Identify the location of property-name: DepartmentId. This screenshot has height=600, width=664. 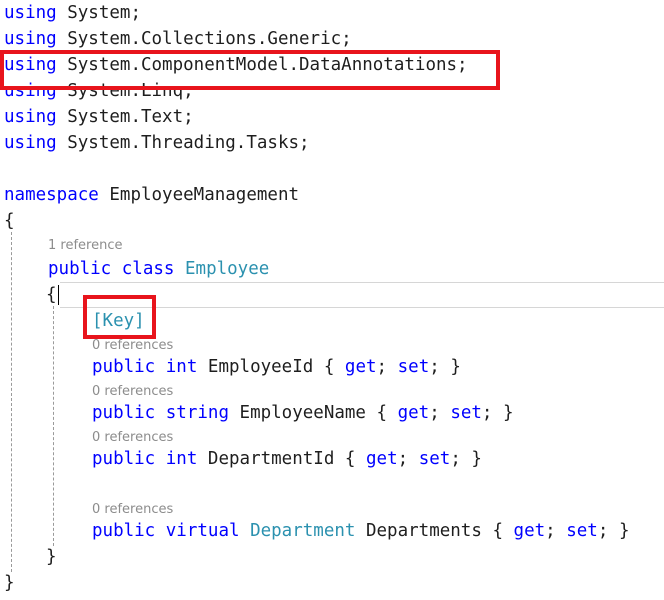
(271, 459).